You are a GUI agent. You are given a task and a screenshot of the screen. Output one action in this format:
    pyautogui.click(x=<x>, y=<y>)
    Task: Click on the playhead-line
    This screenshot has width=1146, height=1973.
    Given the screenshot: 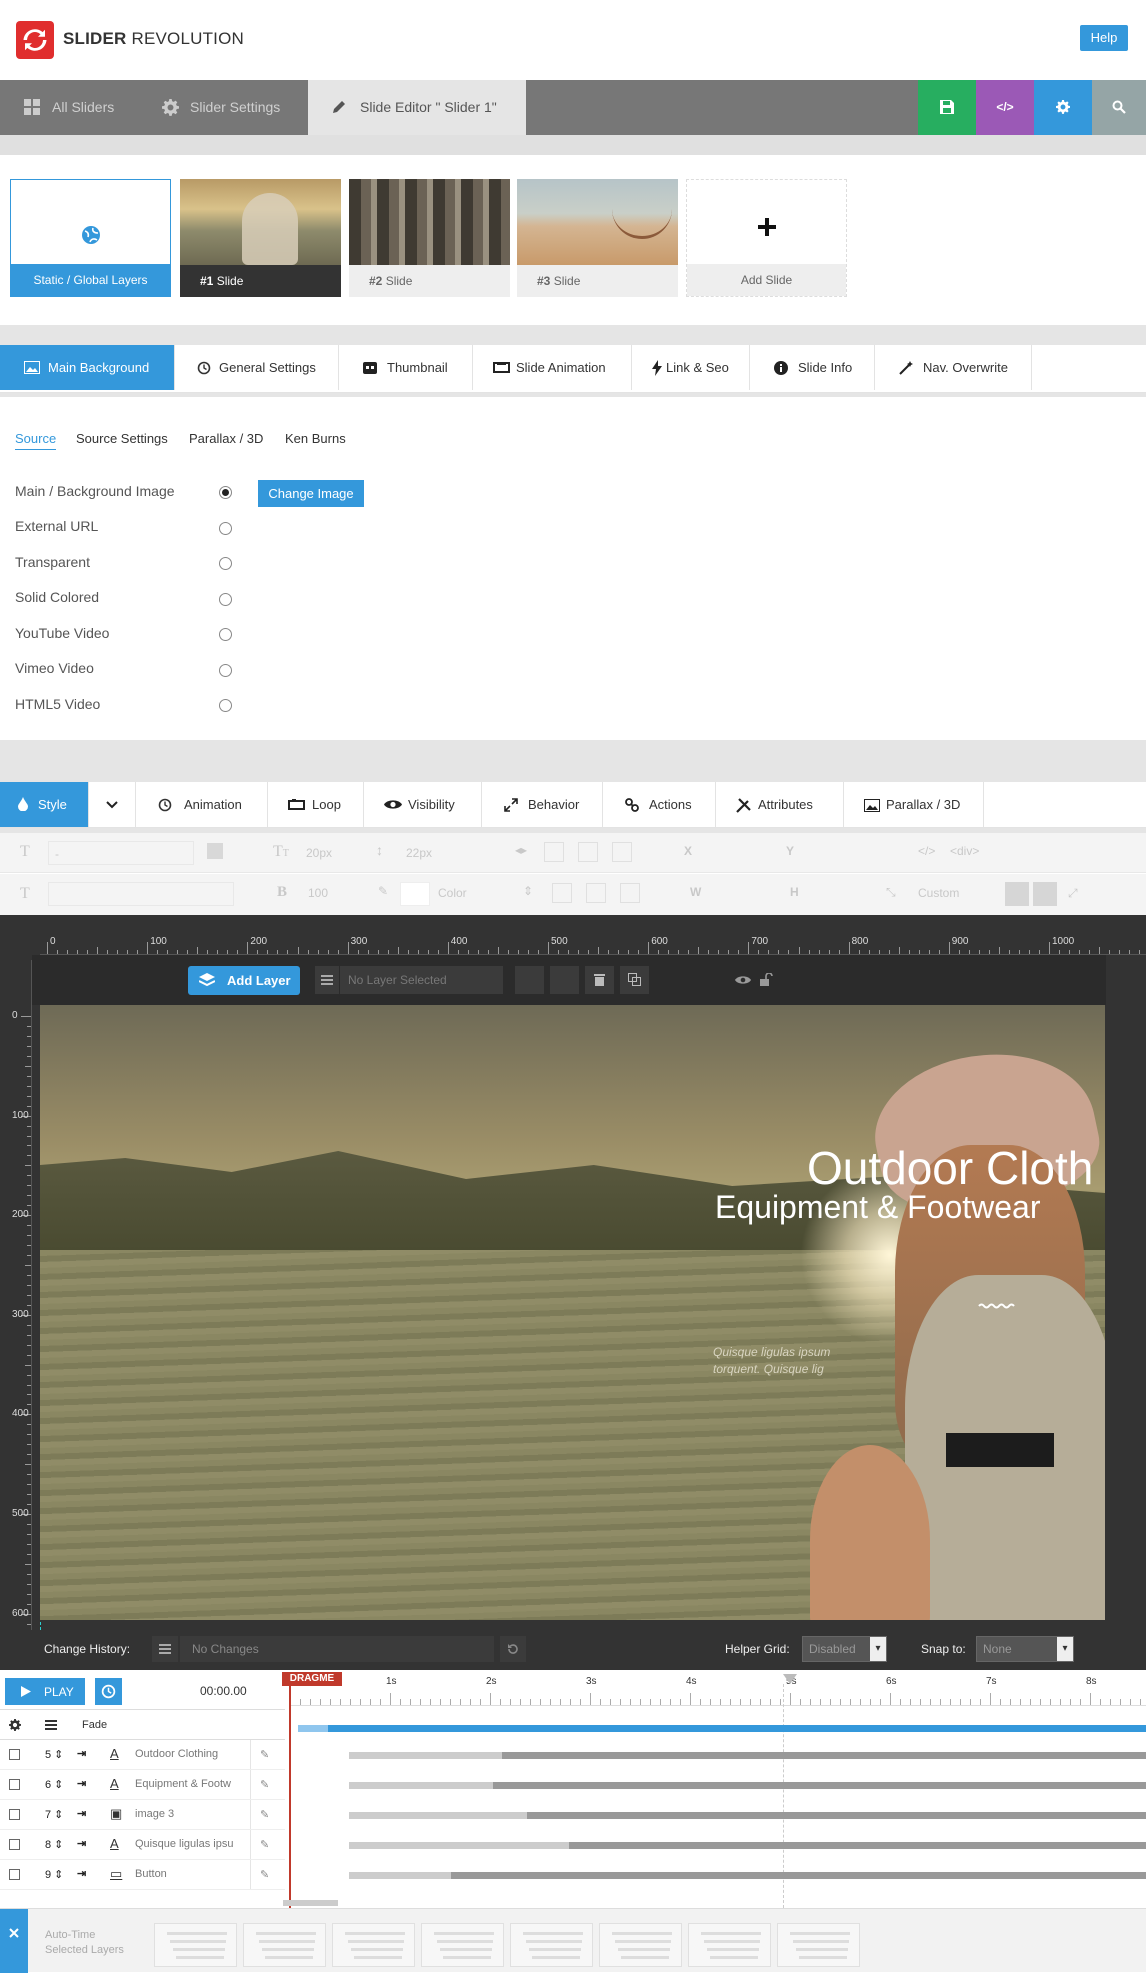 What is the action you would take?
    pyautogui.click(x=290, y=1797)
    